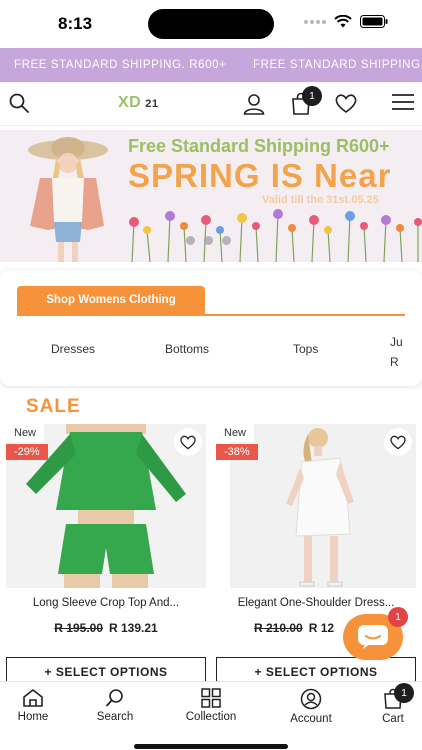 Image resolution: width=422 pixels, height=750 pixels. I want to click on nav-home: Home, so click(36, 705).